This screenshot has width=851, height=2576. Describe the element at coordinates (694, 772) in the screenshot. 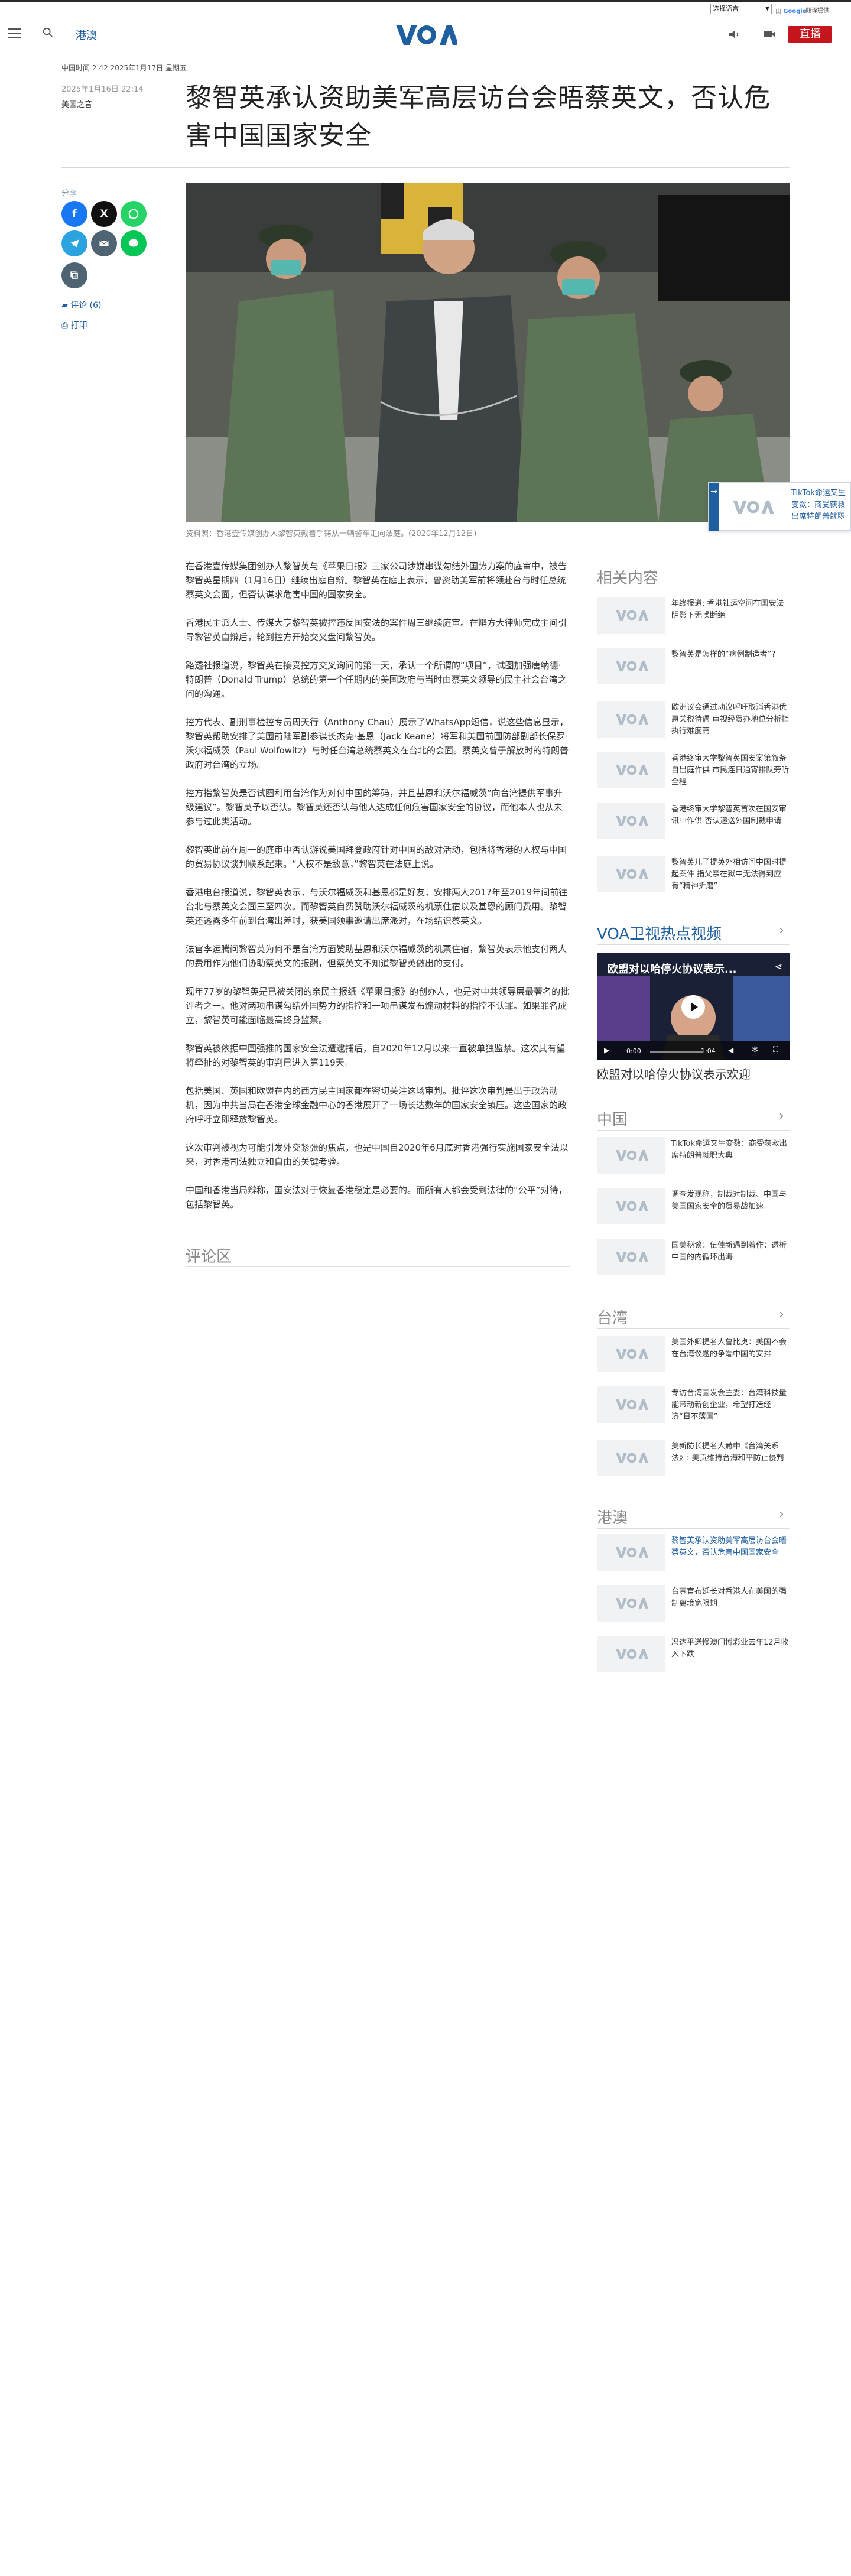

I see `related-item: 香港终审大学黎智英国安案第叙条自出庭作供 市民连日通宵排队旁听全程` at that location.